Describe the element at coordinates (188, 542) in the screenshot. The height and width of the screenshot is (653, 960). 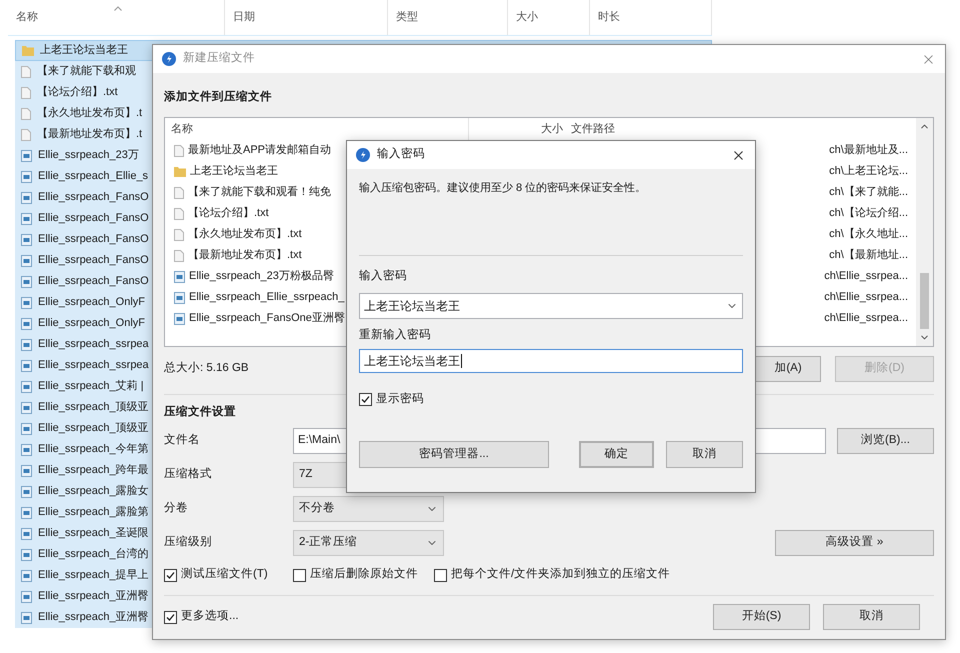
I see `field-label: 压缩级别` at that location.